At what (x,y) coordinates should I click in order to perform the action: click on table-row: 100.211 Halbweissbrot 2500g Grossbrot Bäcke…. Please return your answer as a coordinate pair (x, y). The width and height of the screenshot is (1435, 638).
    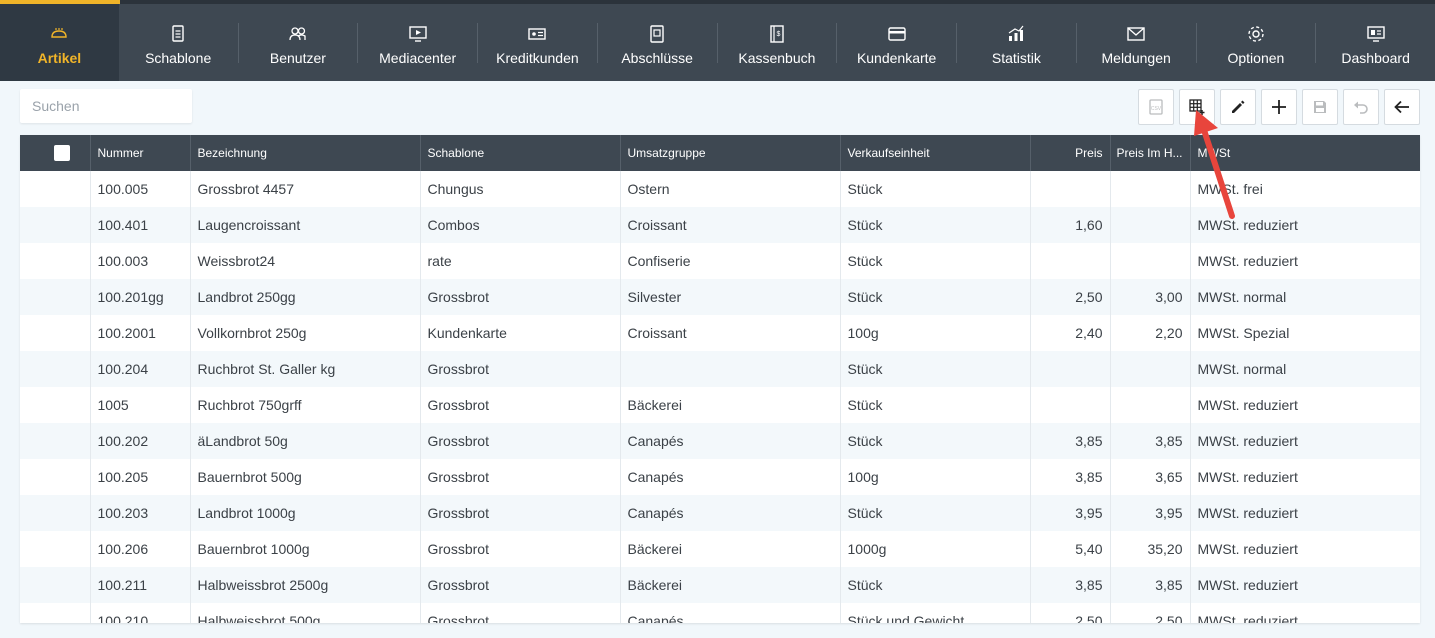
    Looking at the image, I should click on (720, 585).